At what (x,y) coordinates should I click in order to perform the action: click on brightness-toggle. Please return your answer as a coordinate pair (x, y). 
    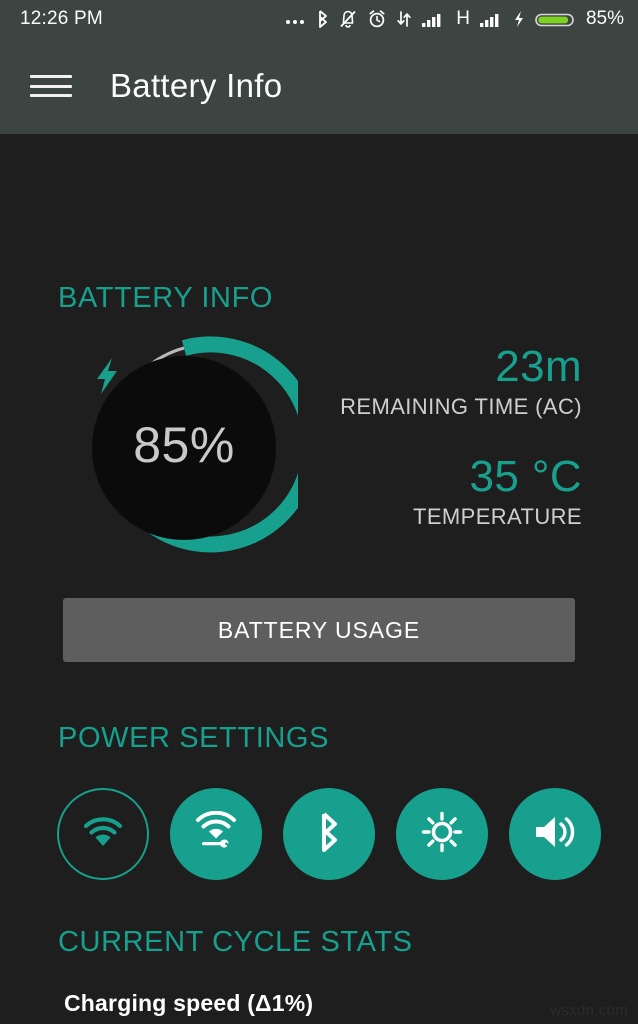
    Looking at the image, I should click on (442, 834).